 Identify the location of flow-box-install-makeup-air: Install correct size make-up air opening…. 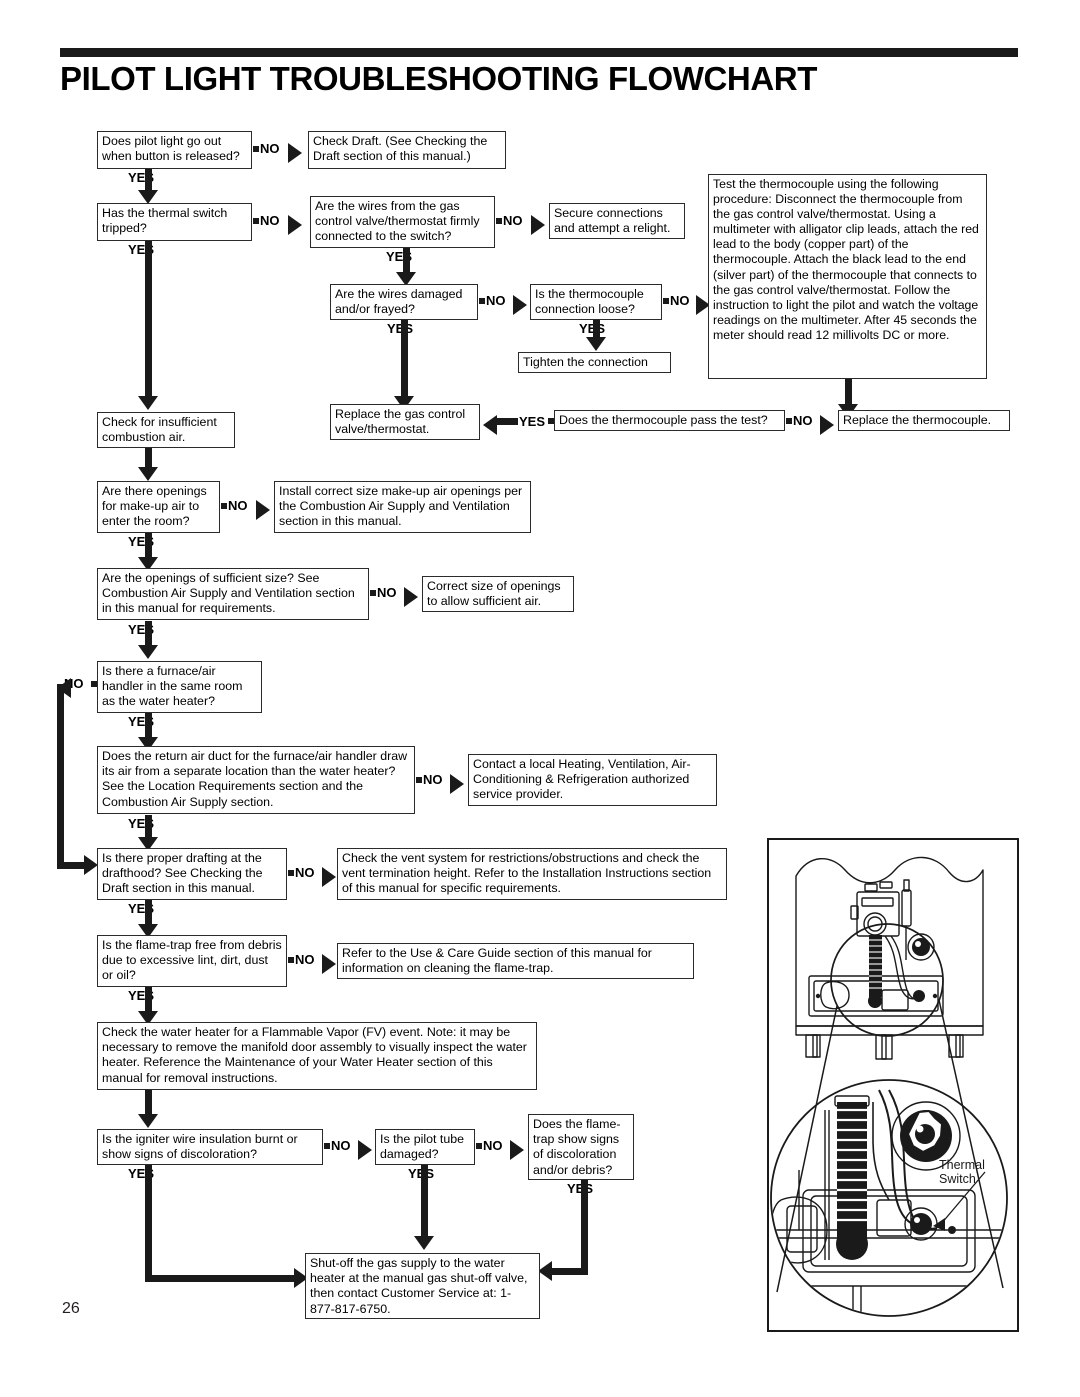
(402, 507).